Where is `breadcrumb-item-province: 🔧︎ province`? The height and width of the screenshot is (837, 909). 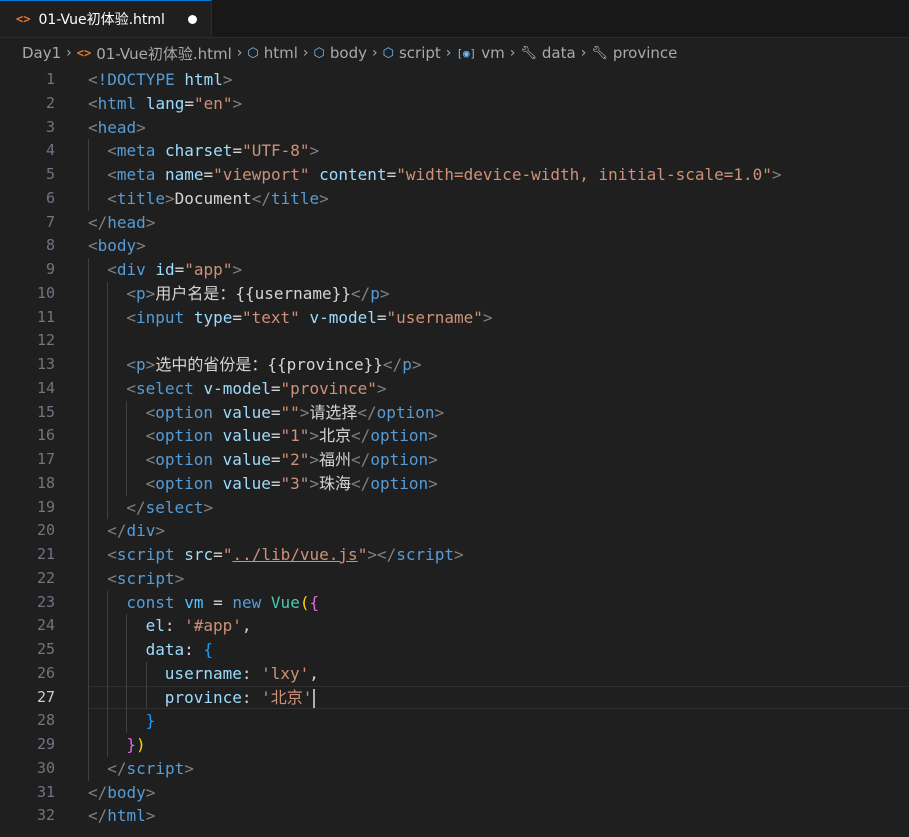
breadcrumb-item-province: 🔧︎ province is located at coordinates (634, 53).